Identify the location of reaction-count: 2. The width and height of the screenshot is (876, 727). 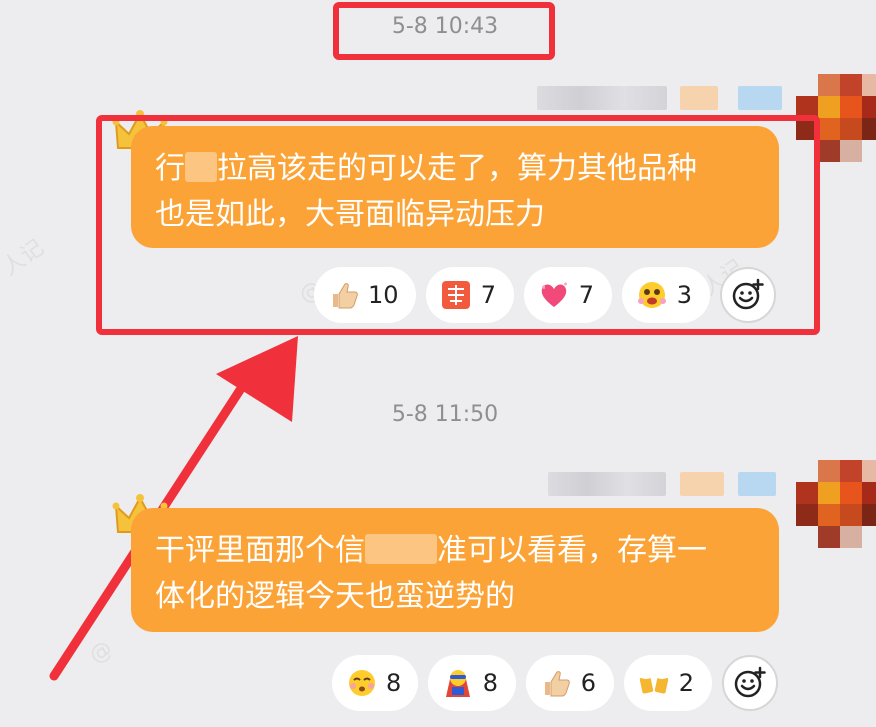
(686, 683).